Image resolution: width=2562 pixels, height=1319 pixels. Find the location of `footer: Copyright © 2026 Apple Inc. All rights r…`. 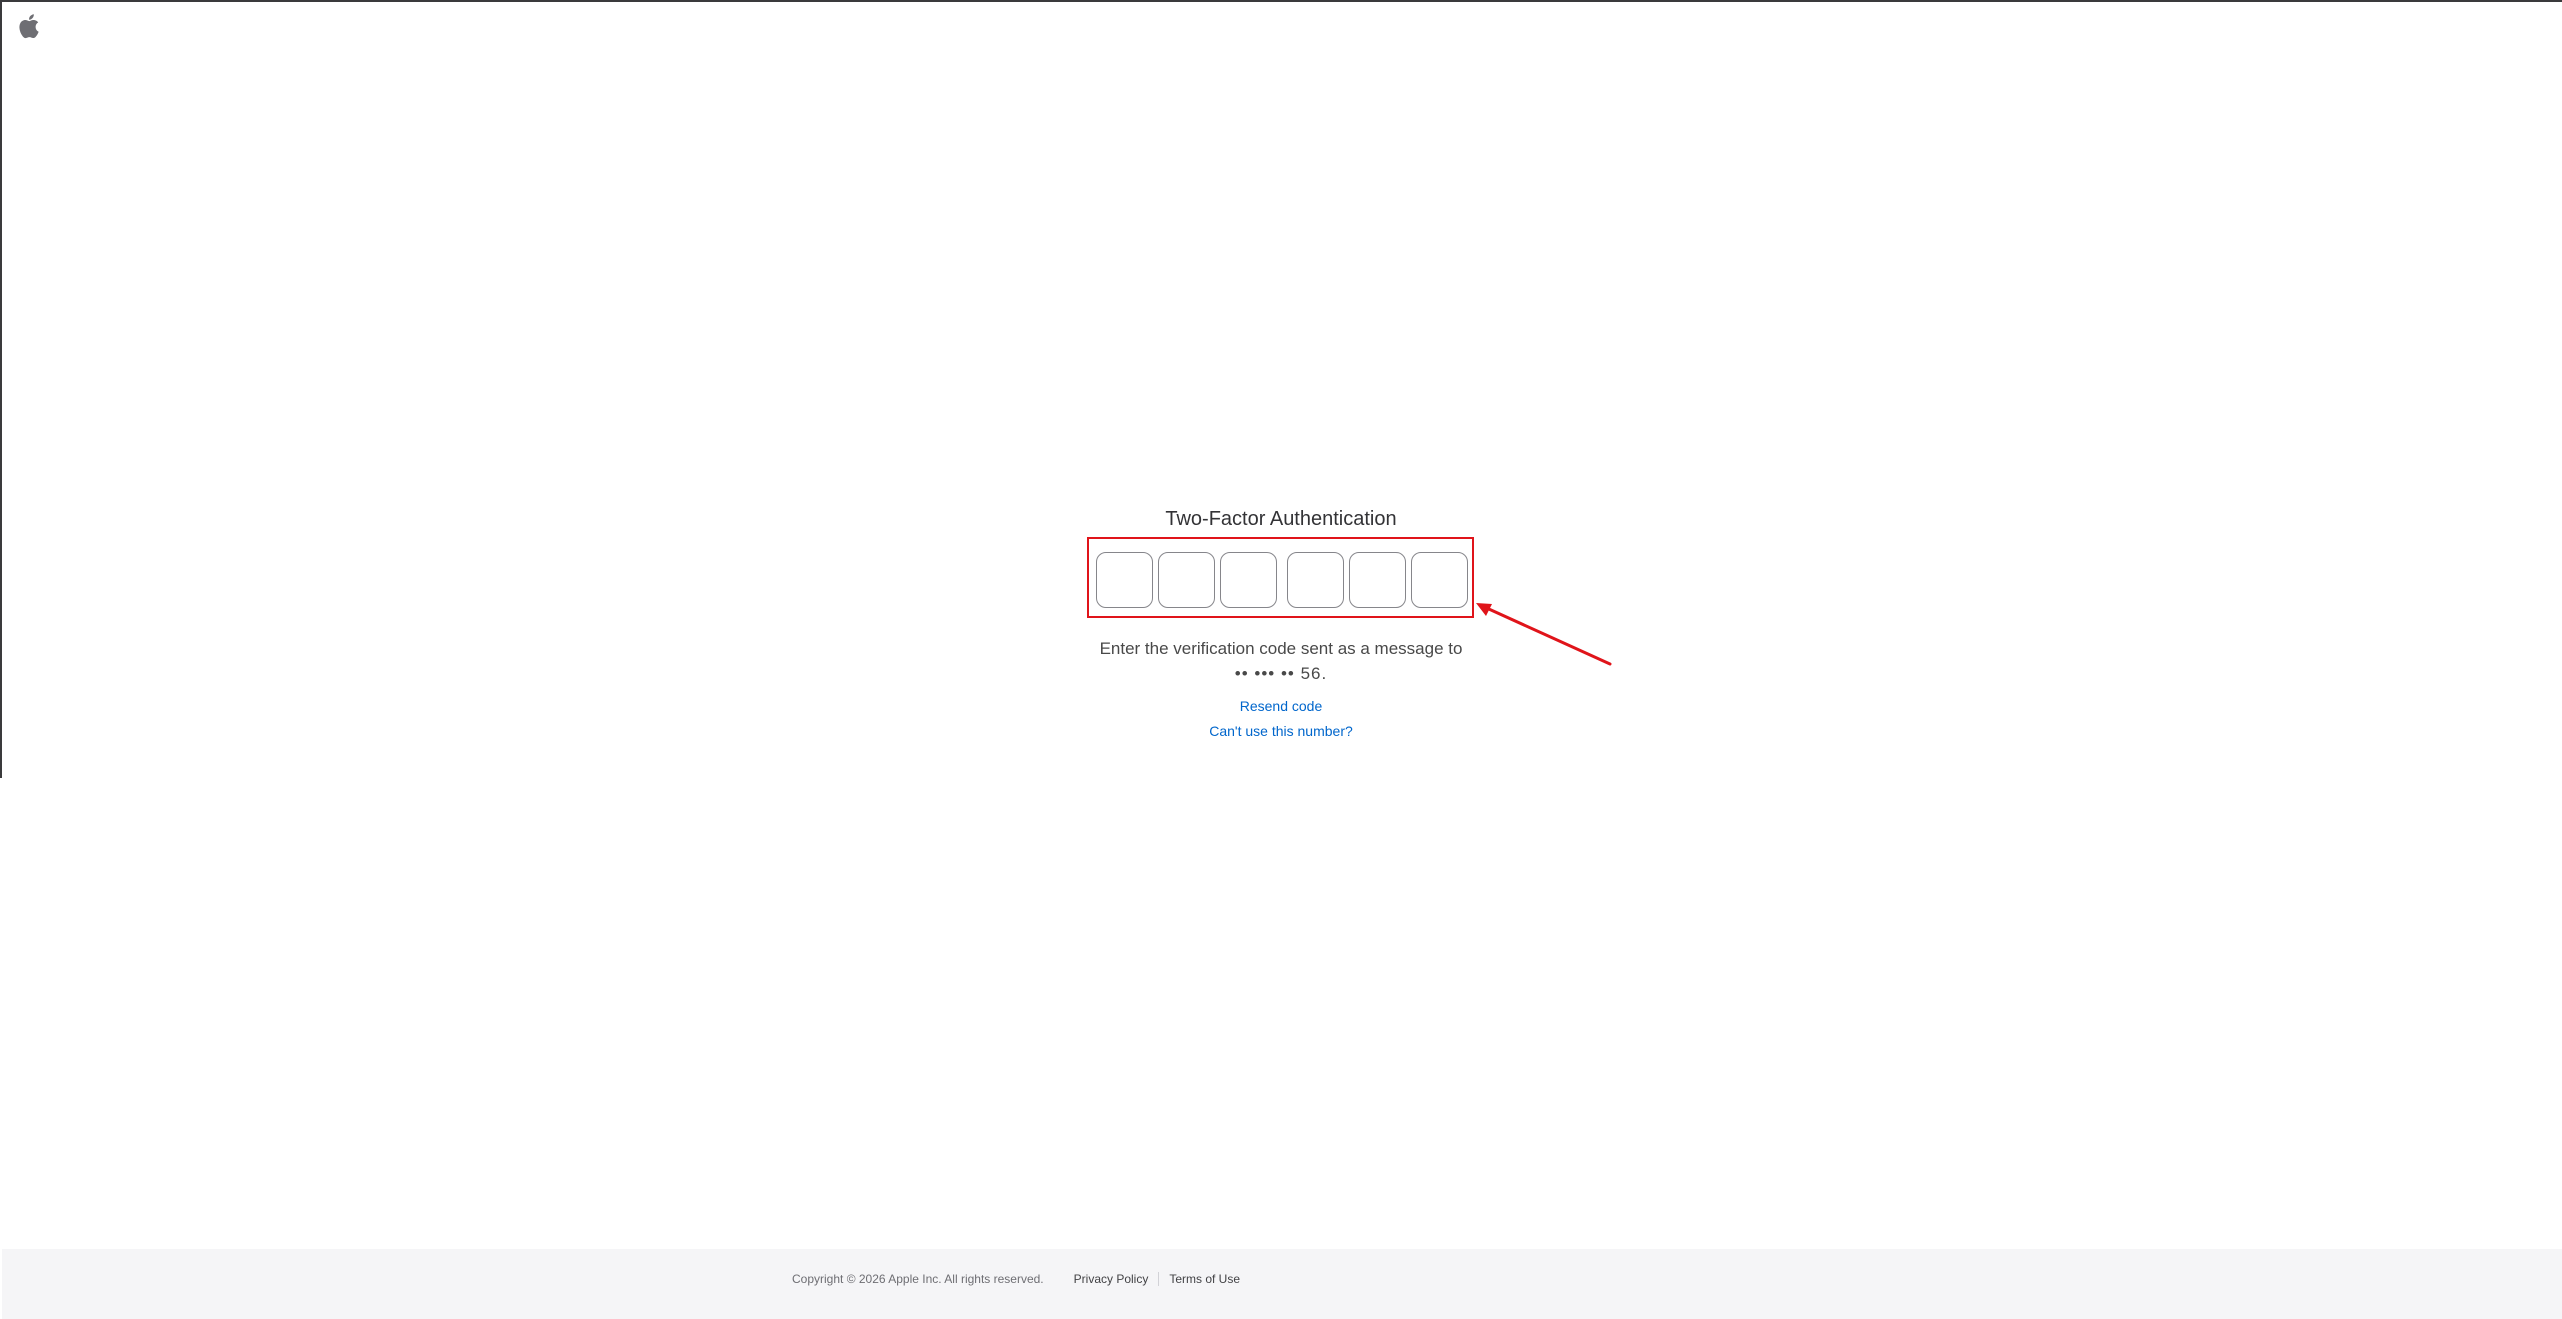

footer: Copyright © 2026 Apple Inc. All rights r… is located at coordinates (1282, 1284).